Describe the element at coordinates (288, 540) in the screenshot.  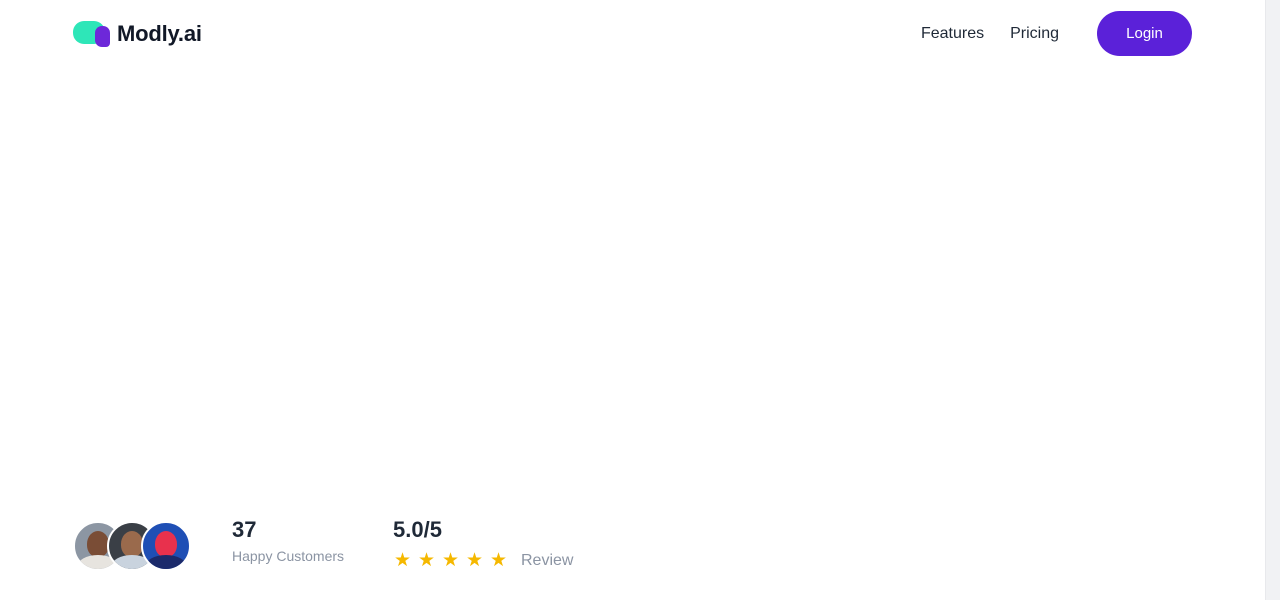
I see `customers-stat: 37 Happy Customers` at that location.